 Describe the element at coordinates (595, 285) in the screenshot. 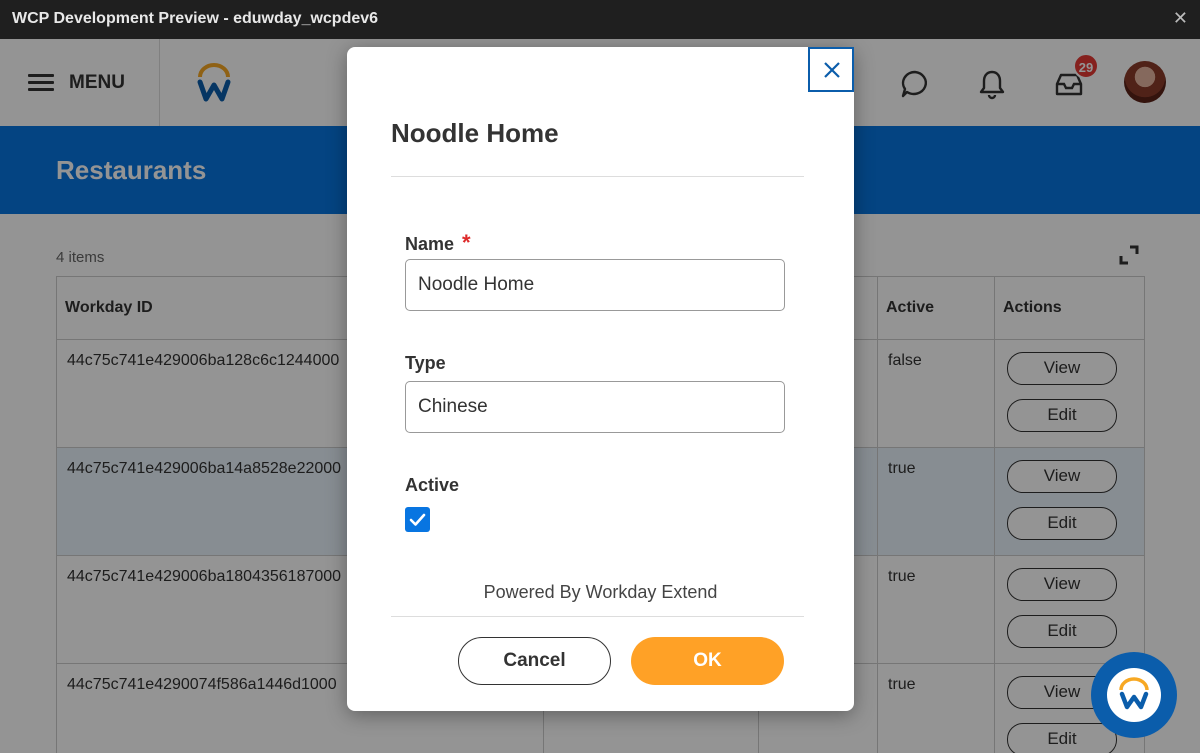

I see `name-field: Noodle Home` at that location.